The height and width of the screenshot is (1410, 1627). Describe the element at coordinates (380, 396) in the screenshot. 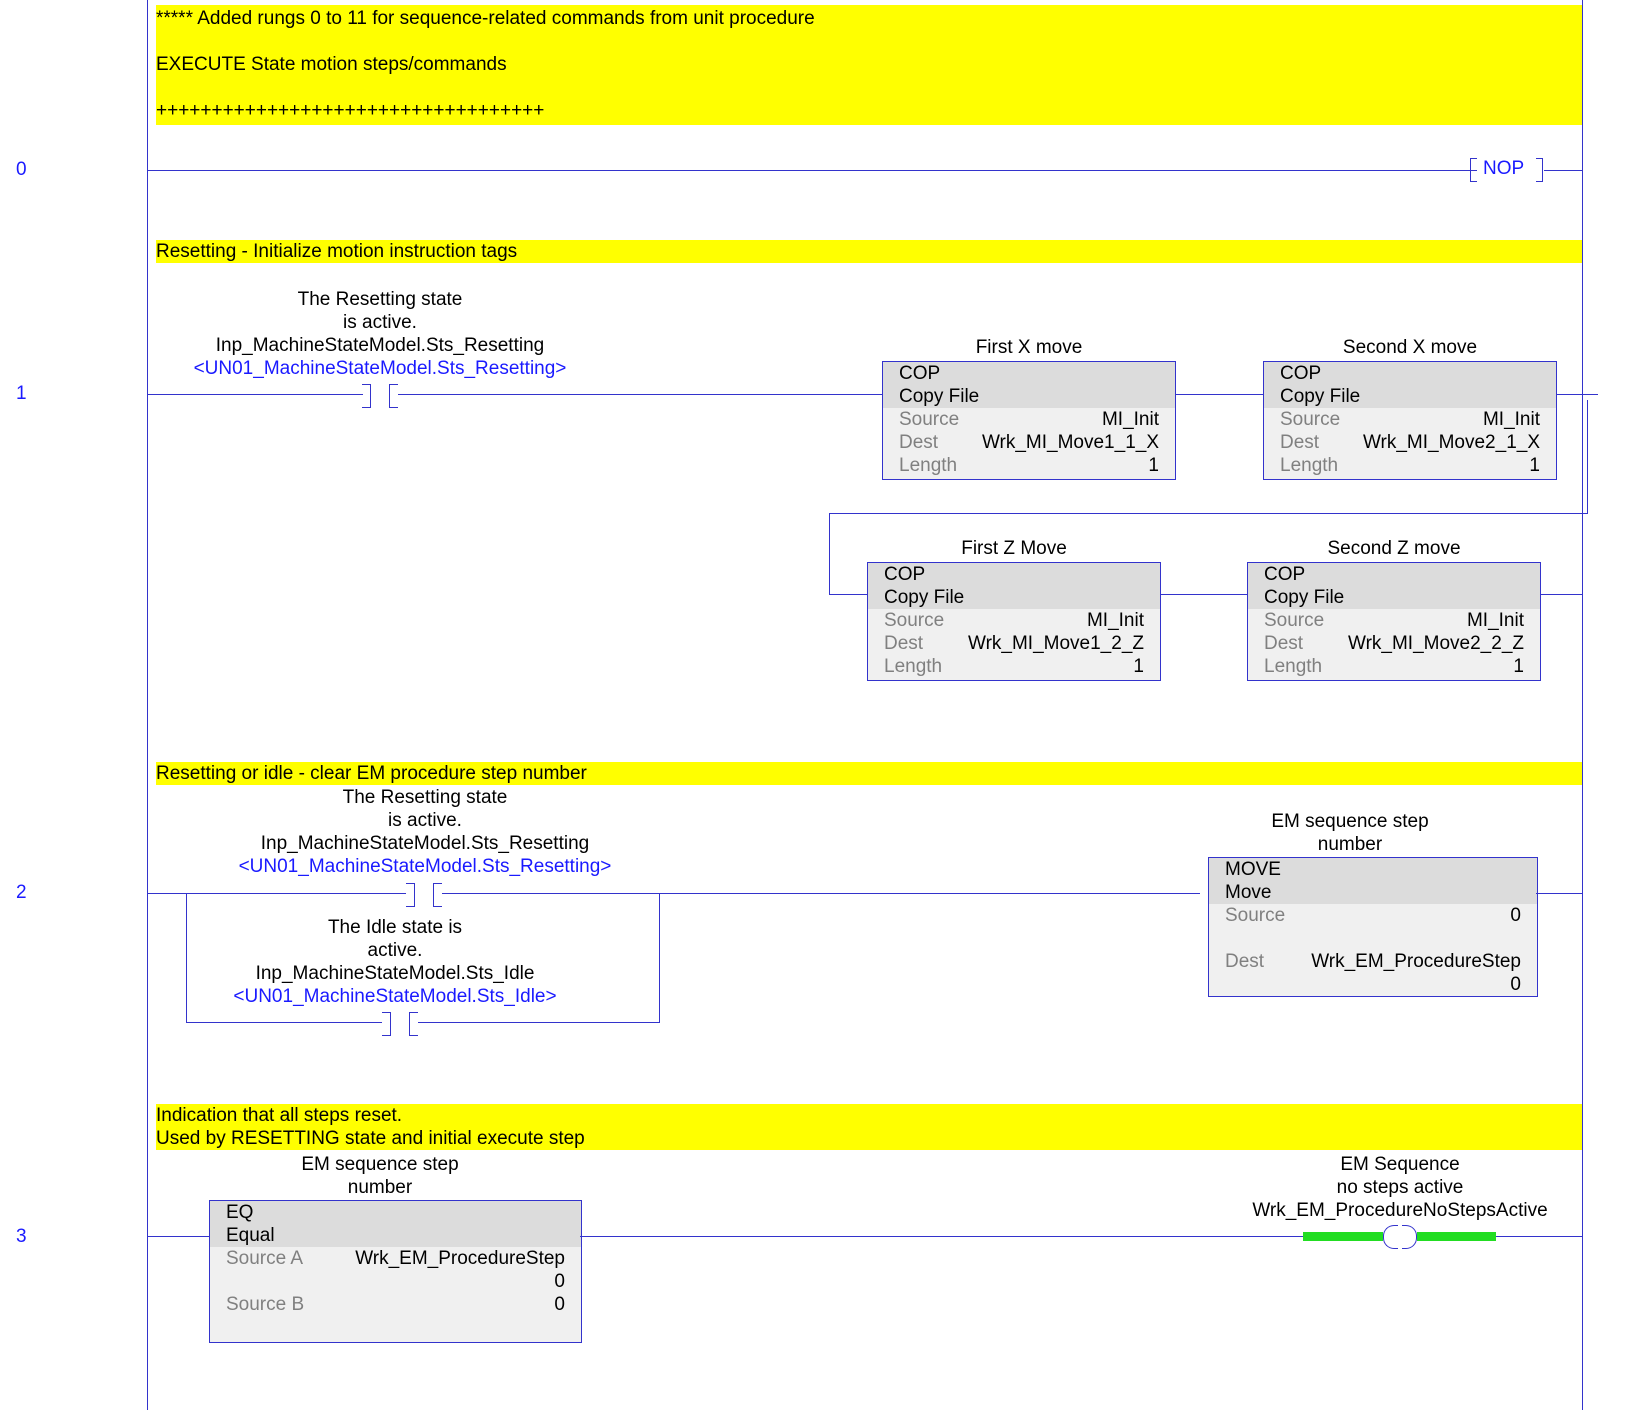

I see `rung-1-xic-contact` at that location.